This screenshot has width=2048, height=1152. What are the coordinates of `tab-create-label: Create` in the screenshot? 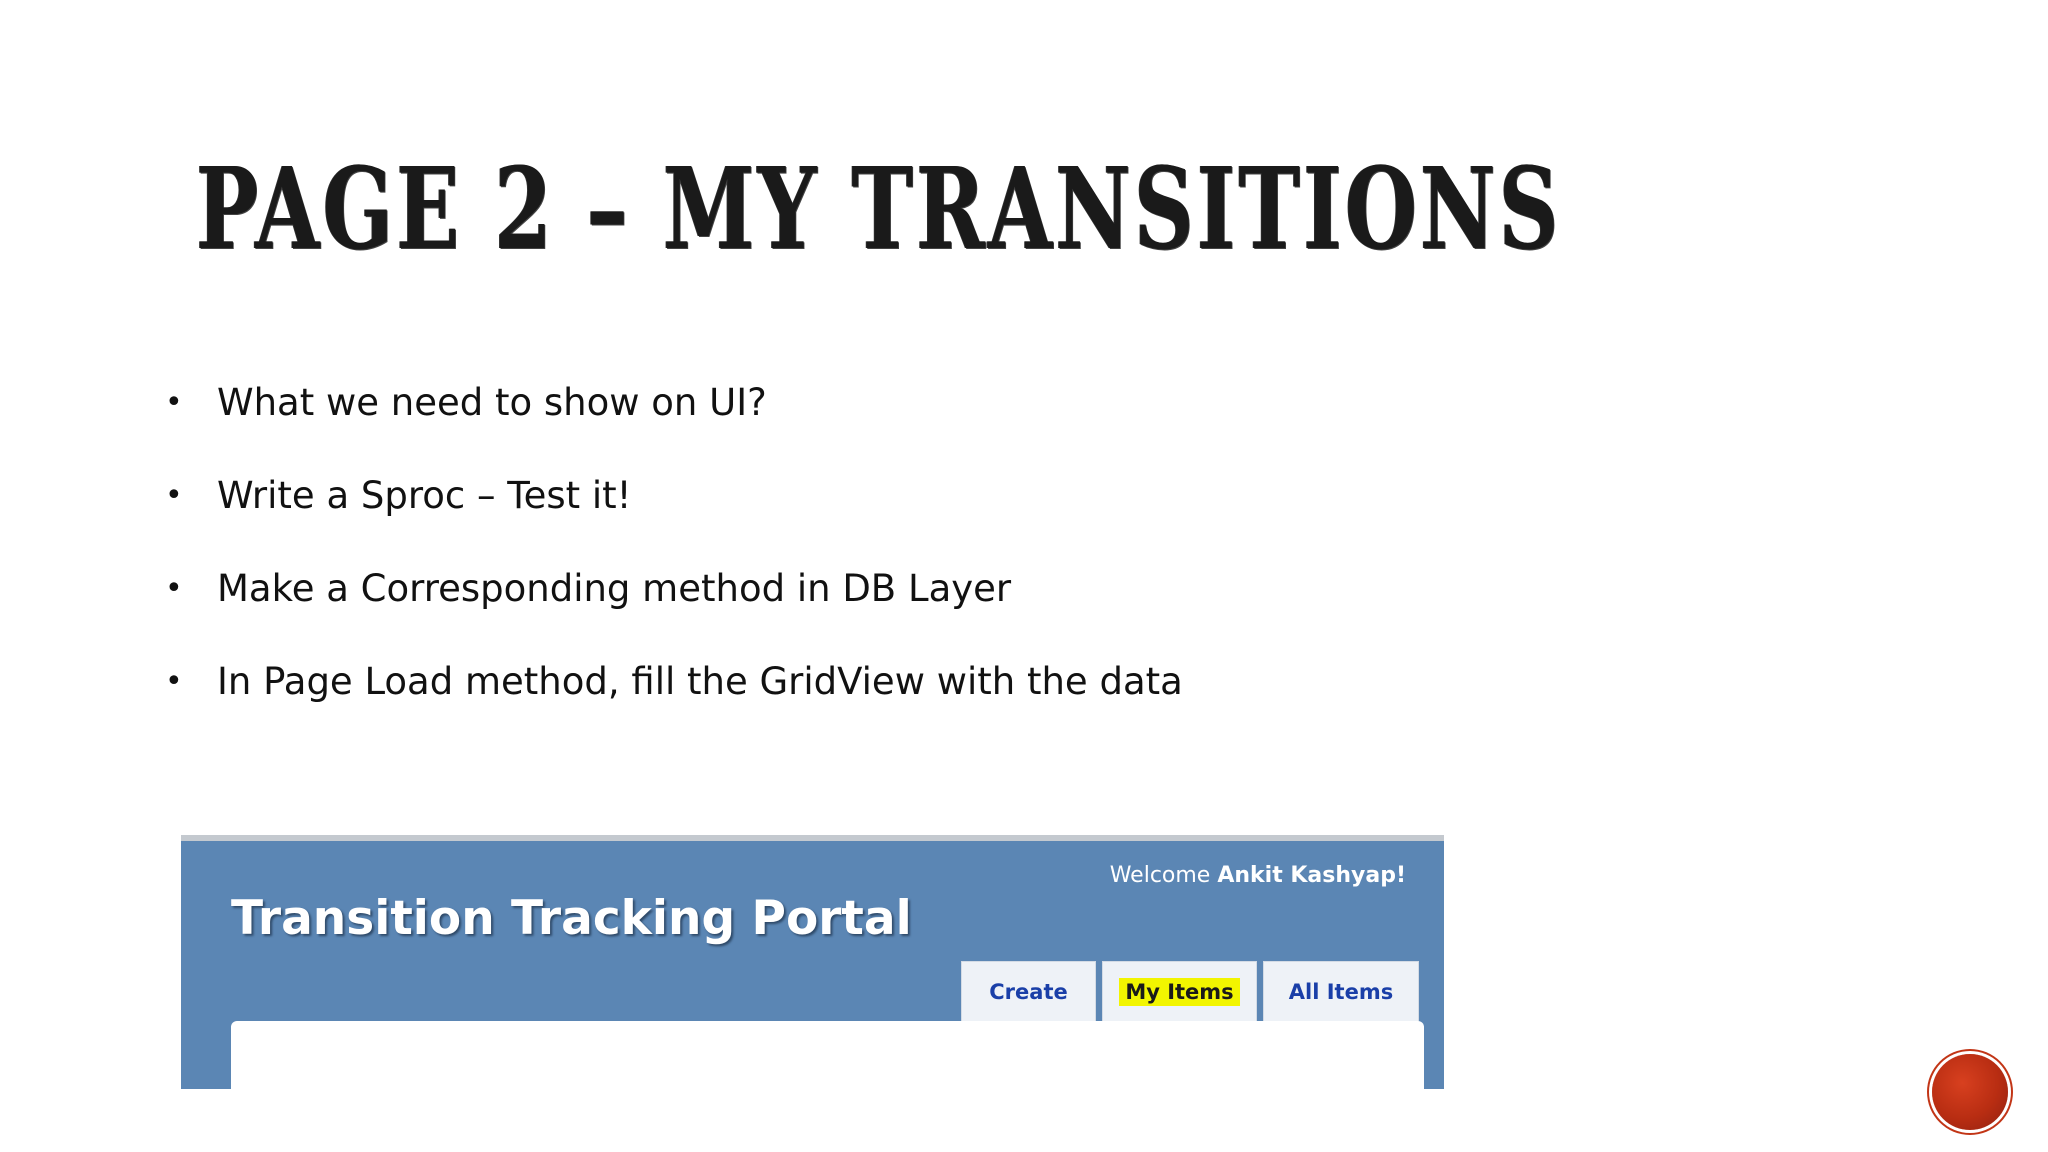 It's located at (1028, 991).